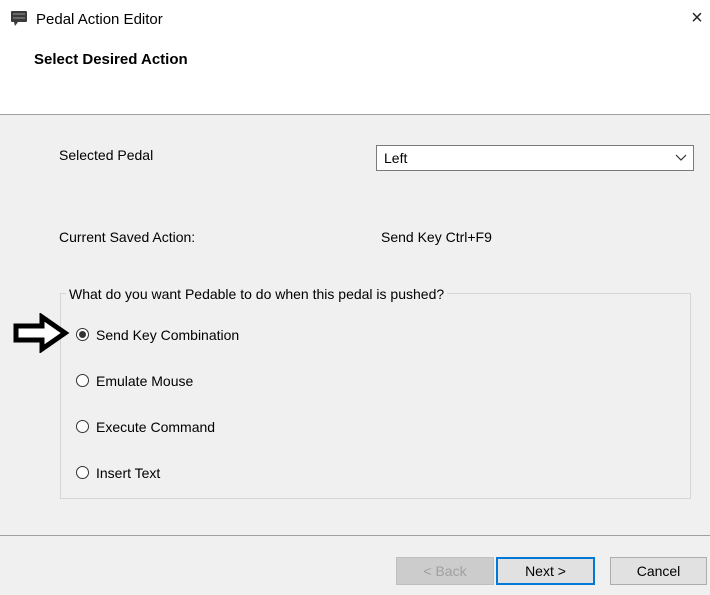 This screenshot has height=595, width=710. What do you see at coordinates (127, 237) in the screenshot?
I see `current-action-label: Current Saved Action:` at bounding box center [127, 237].